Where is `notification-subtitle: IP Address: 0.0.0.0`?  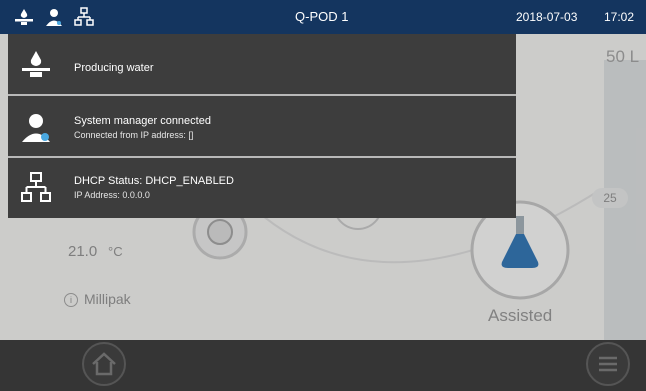 notification-subtitle: IP Address: 0.0.0.0 is located at coordinates (112, 195).